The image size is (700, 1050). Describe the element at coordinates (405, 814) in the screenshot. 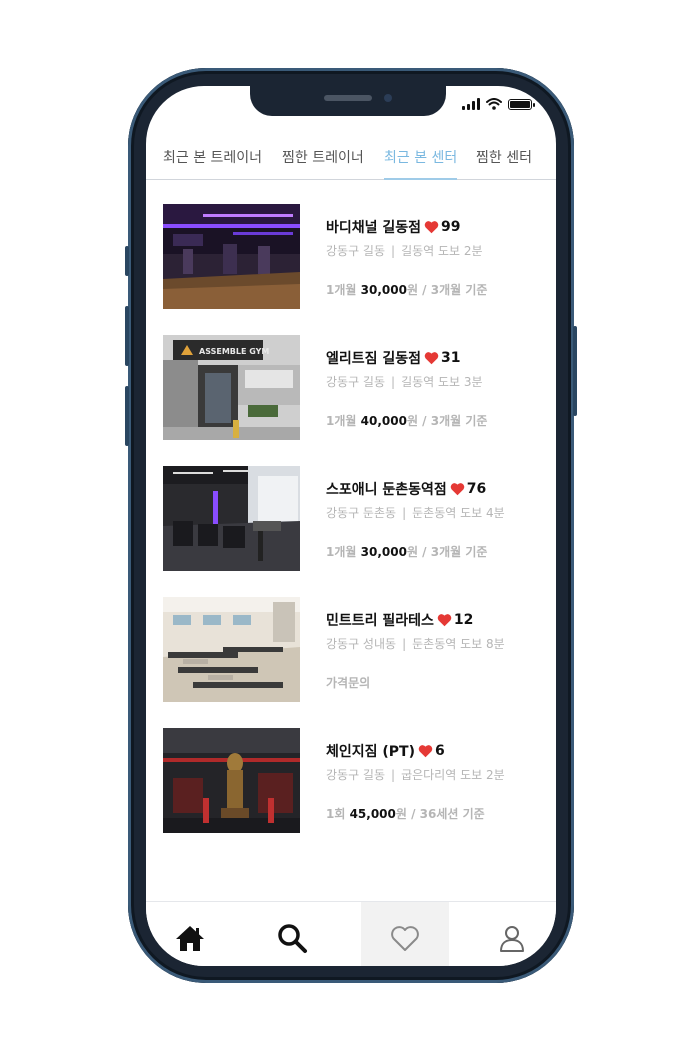

I see `center-price: 1회 45,000원 / 36세션 기준` at that location.